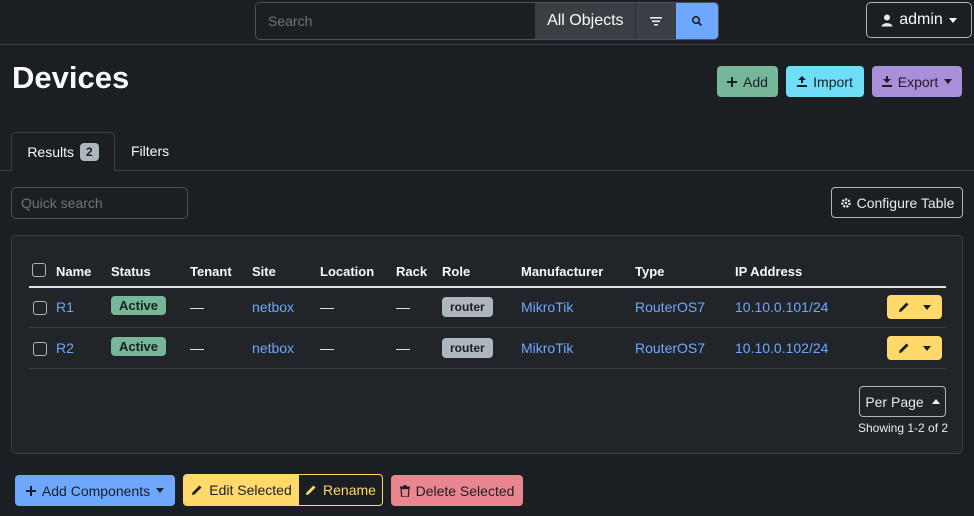 Image resolution: width=974 pixels, height=516 pixels. I want to click on device-name-link: R1, so click(65, 307).